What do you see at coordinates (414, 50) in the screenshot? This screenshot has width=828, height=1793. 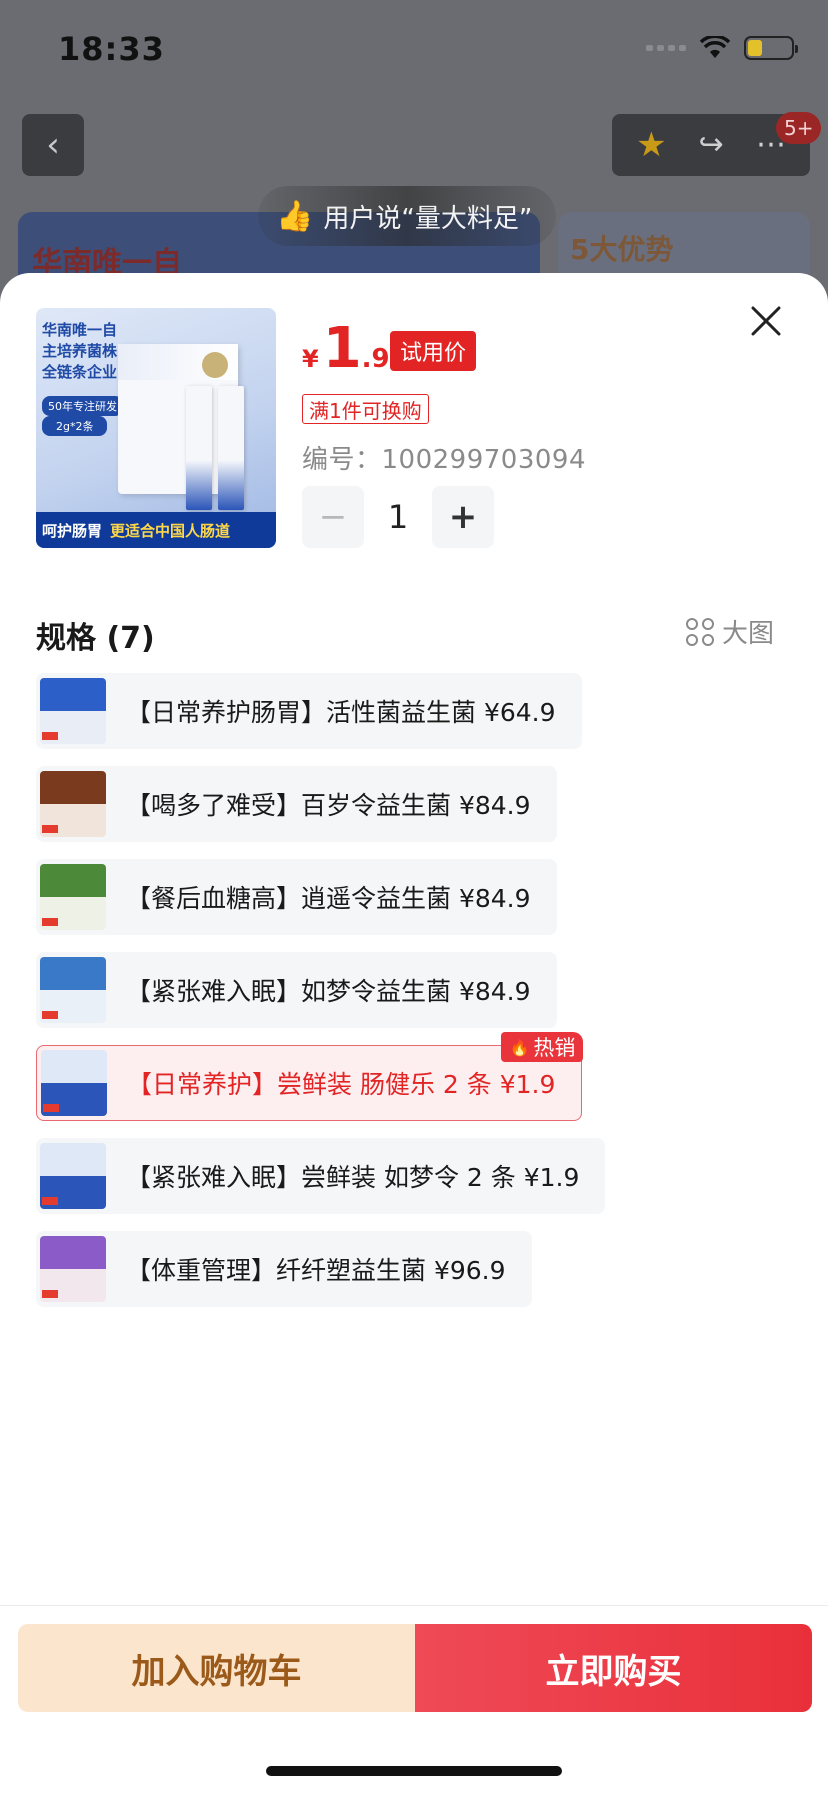 I see `status-bar: 18:33` at bounding box center [414, 50].